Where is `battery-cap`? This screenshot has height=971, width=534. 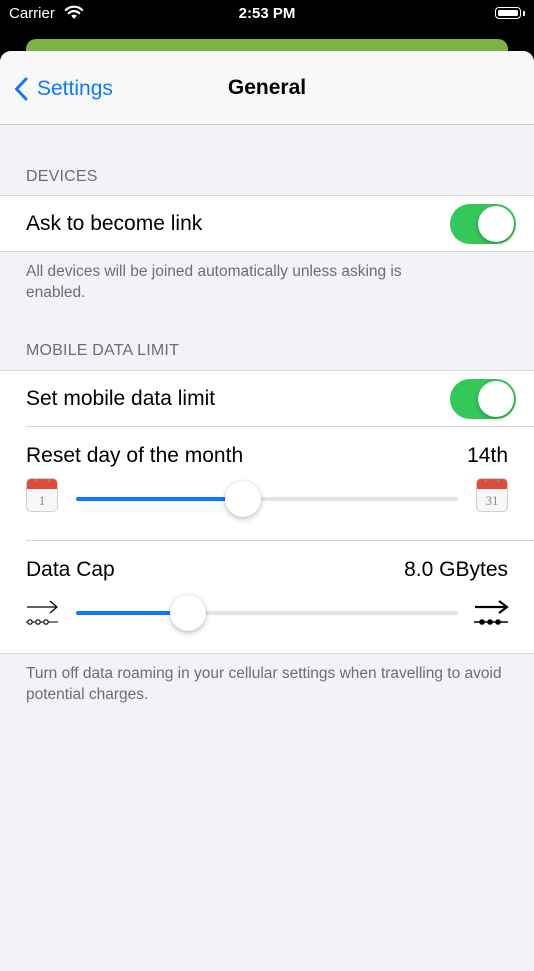 battery-cap is located at coordinates (524, 13).